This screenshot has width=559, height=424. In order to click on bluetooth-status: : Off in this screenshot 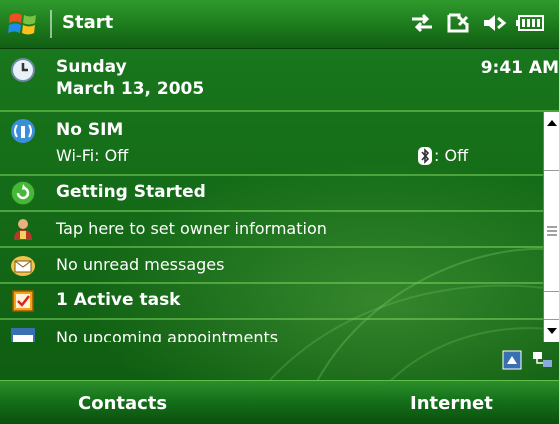, I will do `click(451, 155)`.